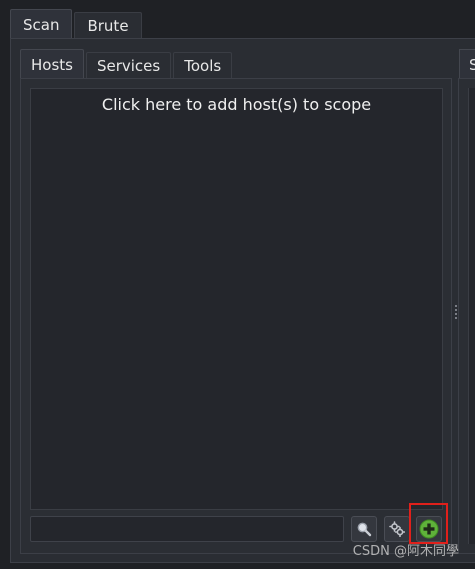 Image resolution: width=475 pixels, height=569 pixels. Describe the element at coordinates (471, 316) in the screenshot. I see `right-panel-content` at that location.